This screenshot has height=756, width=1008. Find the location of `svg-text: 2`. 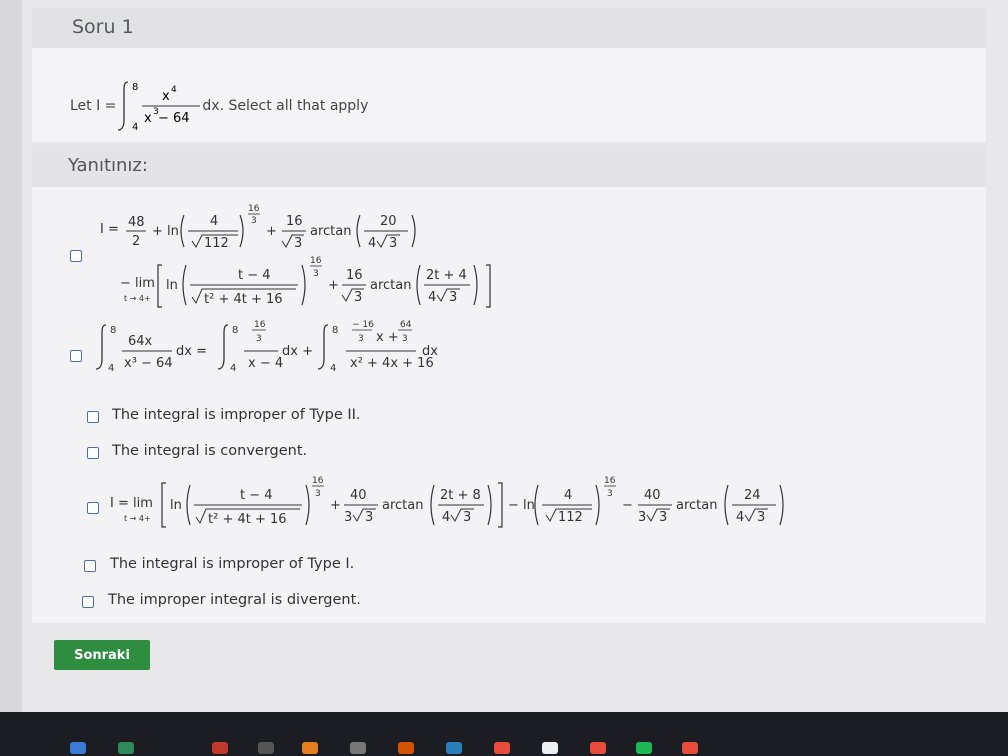

svg-text: 2 is located at coordinates (136, 241).